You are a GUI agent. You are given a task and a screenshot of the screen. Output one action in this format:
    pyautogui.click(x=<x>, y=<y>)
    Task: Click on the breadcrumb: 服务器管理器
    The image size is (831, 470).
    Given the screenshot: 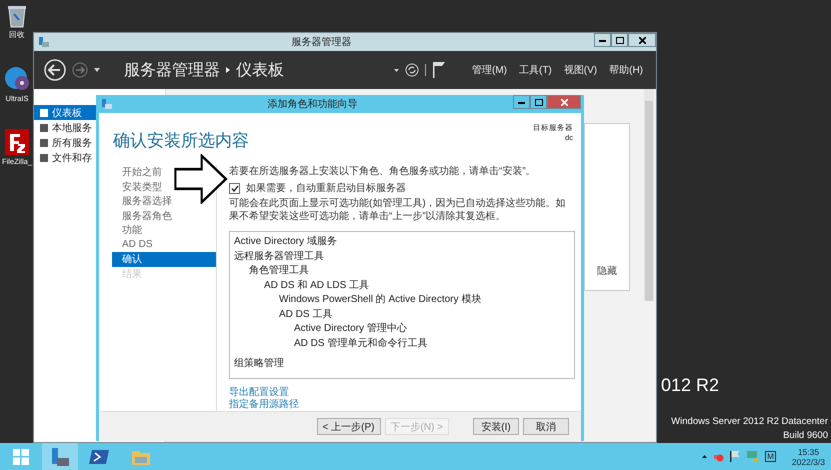 What is the action you would take?
    pyautogui.click(x=172, y=70)
    